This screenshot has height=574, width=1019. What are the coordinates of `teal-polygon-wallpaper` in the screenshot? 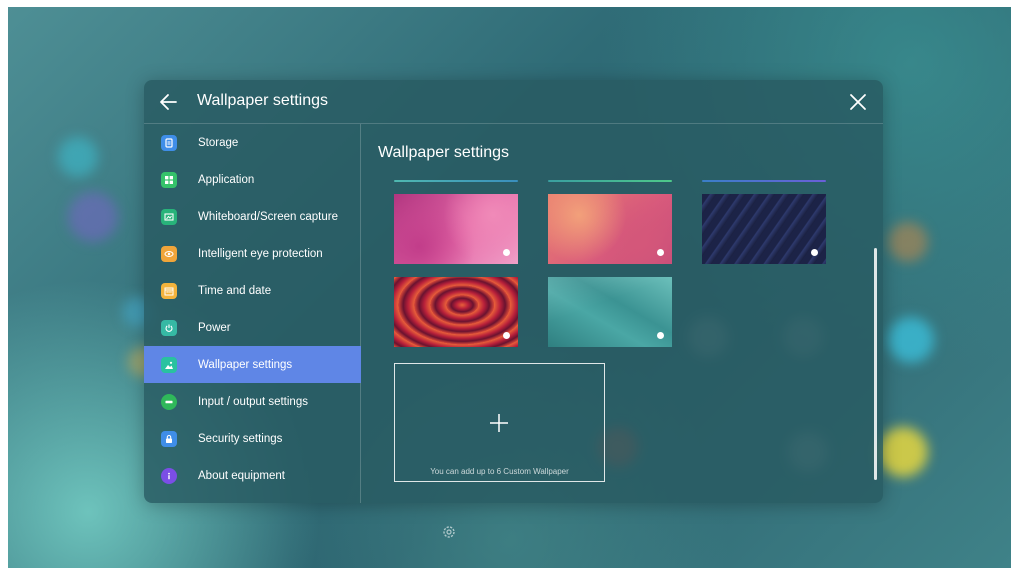 It's located at (610, 312).